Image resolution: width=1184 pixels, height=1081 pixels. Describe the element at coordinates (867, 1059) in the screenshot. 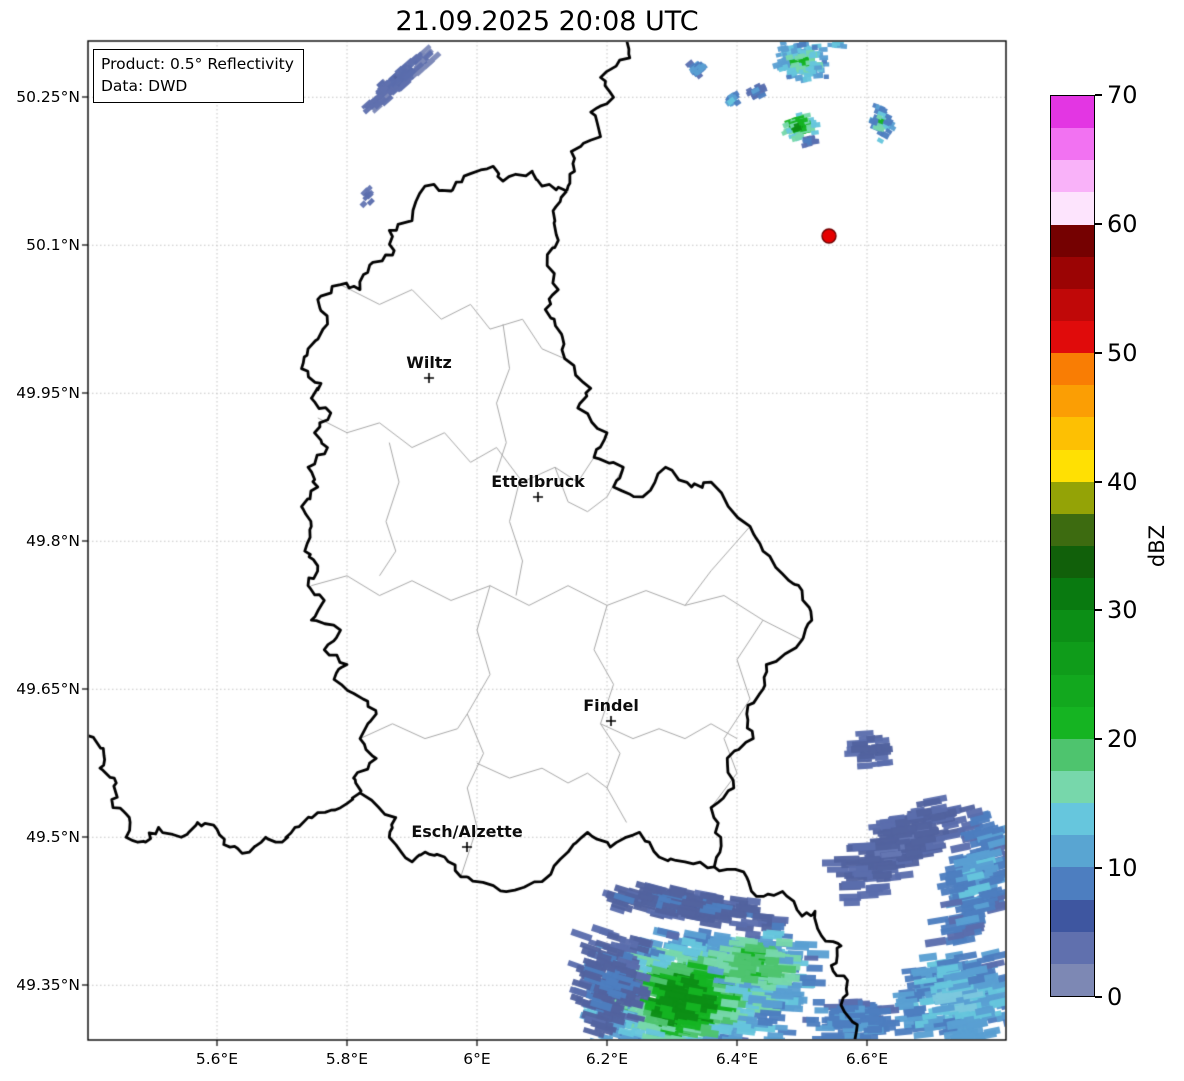

I see `x-tick-label: 6.6°E` at that location.